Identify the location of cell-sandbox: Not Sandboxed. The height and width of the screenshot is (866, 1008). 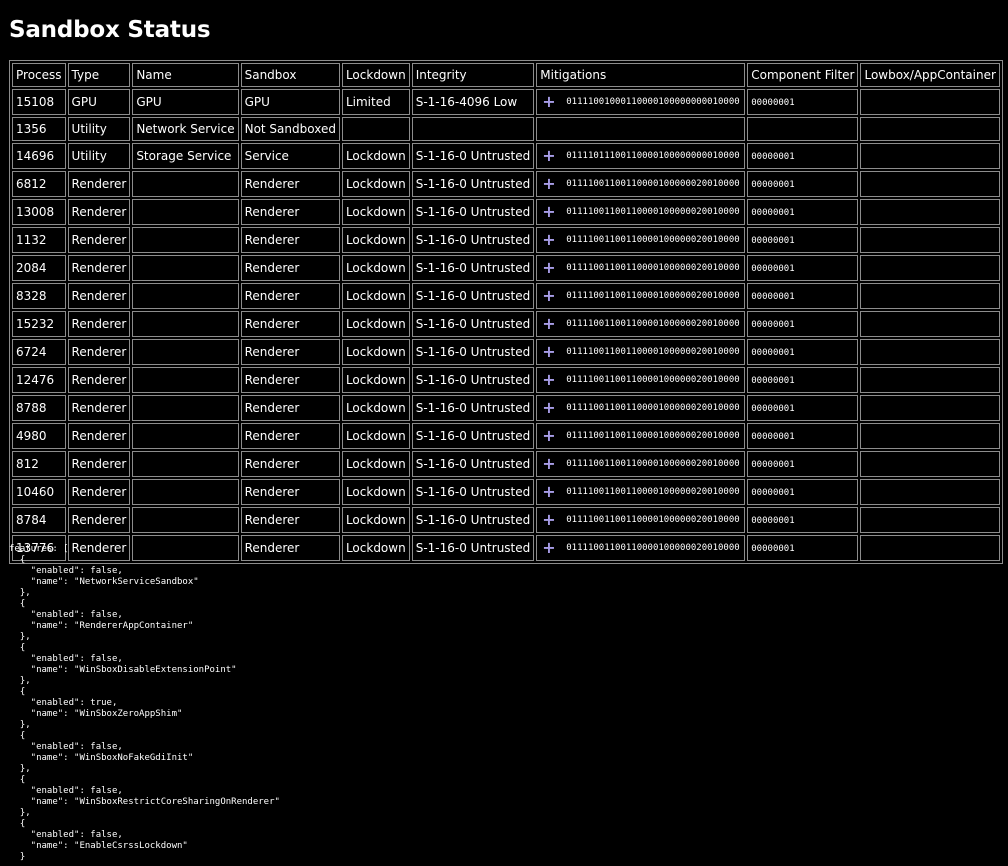
(290, 129).